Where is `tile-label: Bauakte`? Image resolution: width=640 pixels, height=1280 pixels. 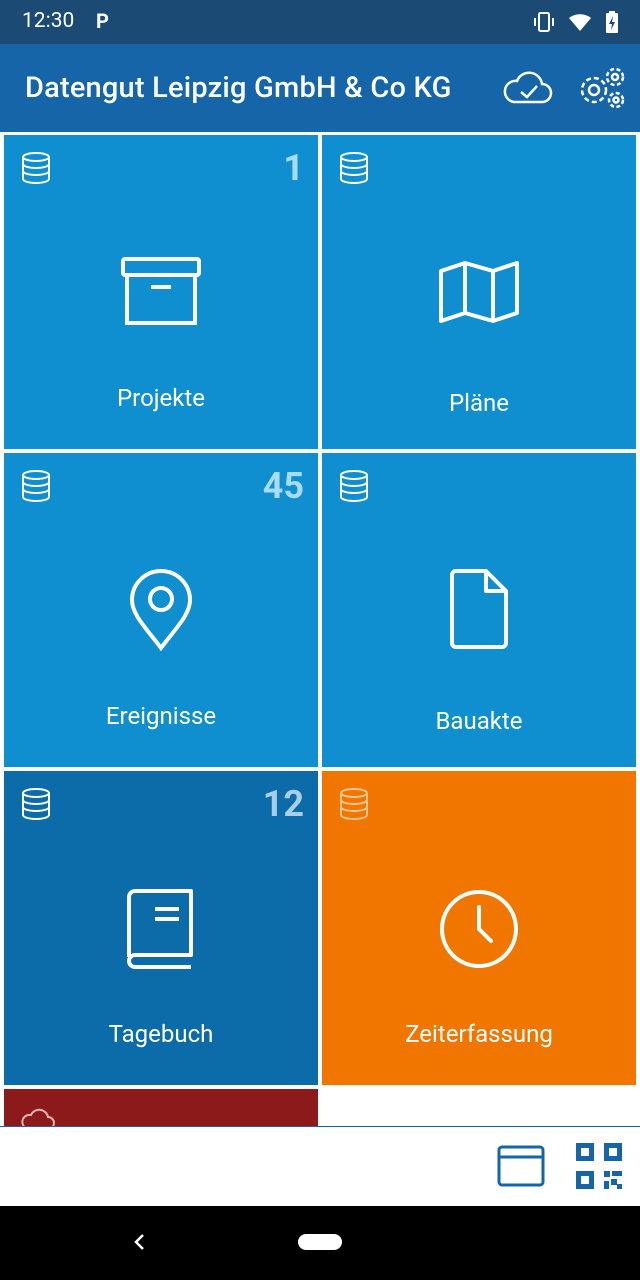
tile-label: Bauakte is located at coordinates (479, 721).